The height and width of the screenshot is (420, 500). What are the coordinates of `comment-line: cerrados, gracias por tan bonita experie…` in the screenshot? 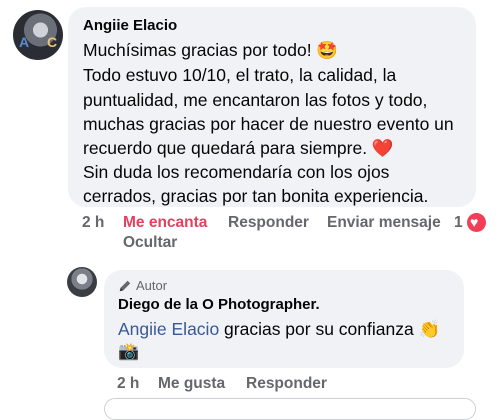 It's located at (256, 196).